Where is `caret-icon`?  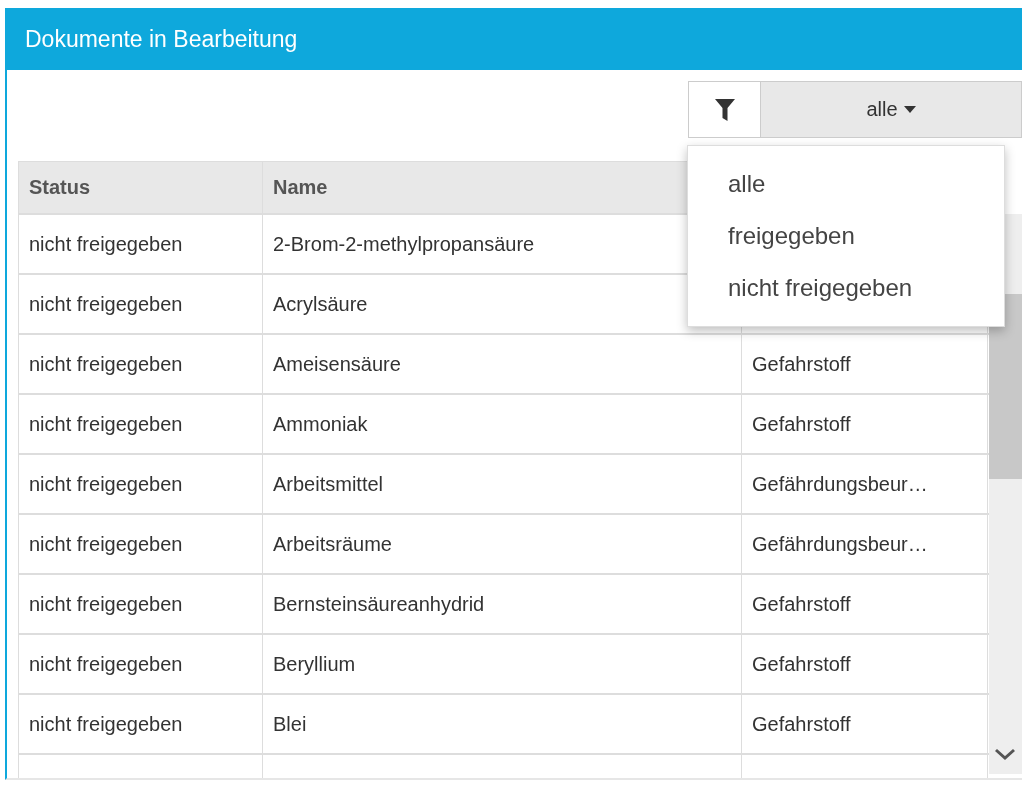
caret-icon is located at coordinates (909, 109).